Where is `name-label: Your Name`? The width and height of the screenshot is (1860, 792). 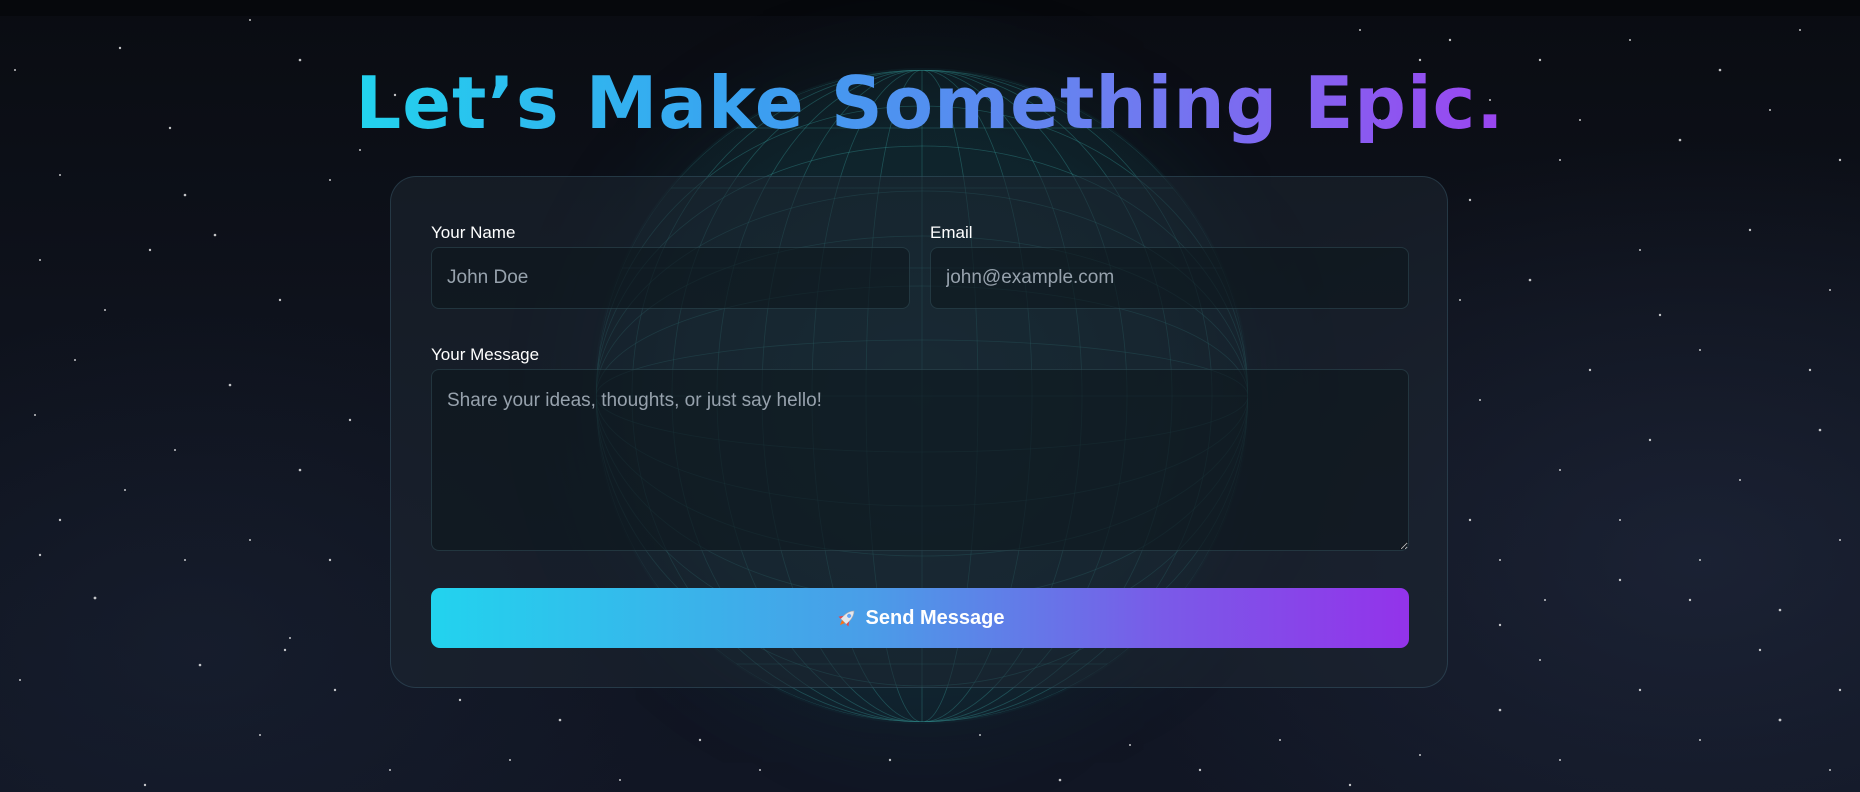
name-label: Your Name is located at coordinates (473, 232).